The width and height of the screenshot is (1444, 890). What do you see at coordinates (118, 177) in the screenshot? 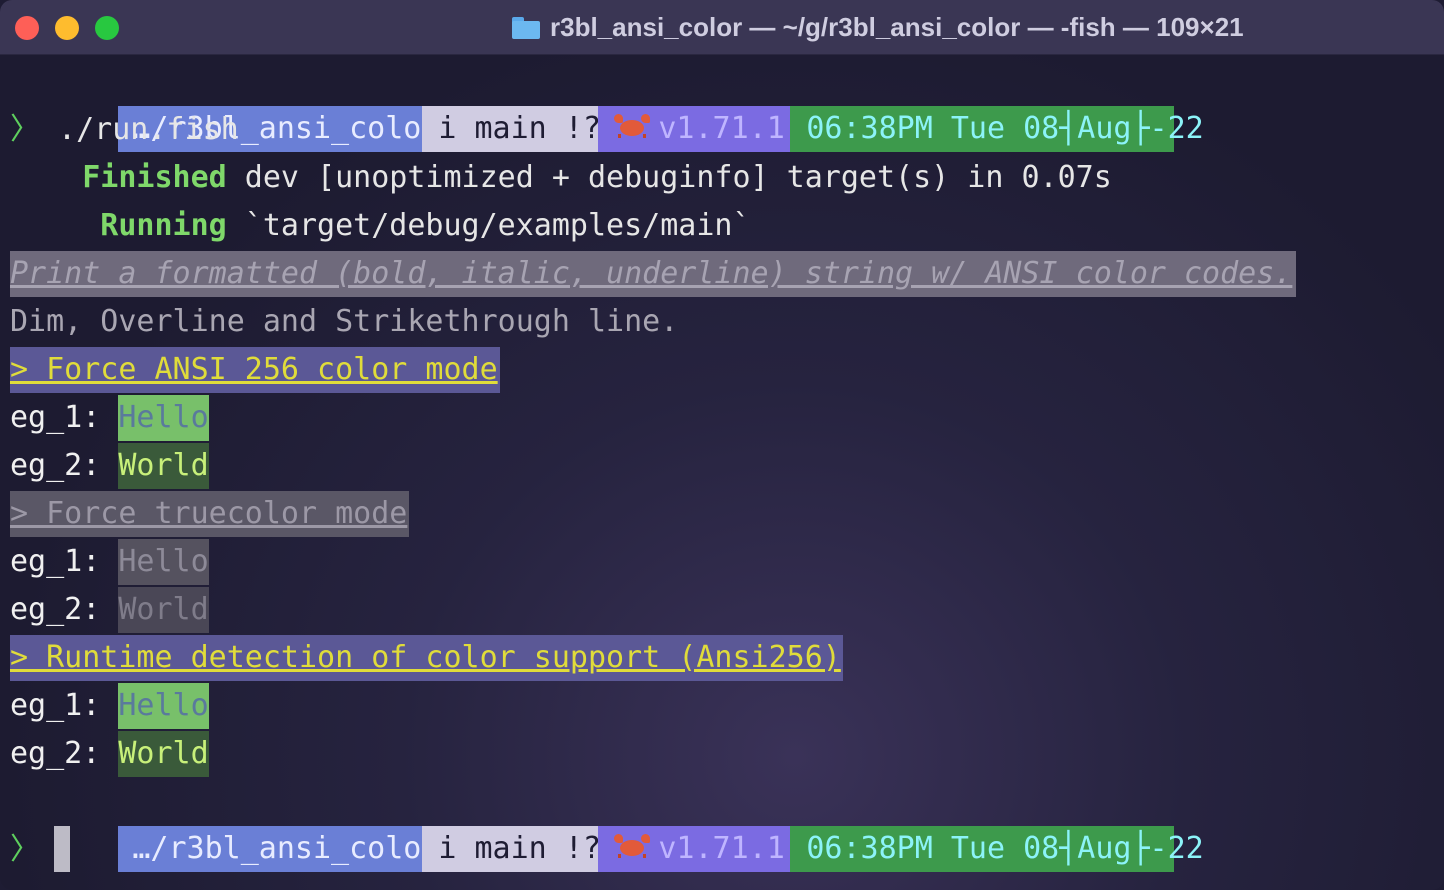
I see `finished-label: Finished` at bounding box center [118, 177].